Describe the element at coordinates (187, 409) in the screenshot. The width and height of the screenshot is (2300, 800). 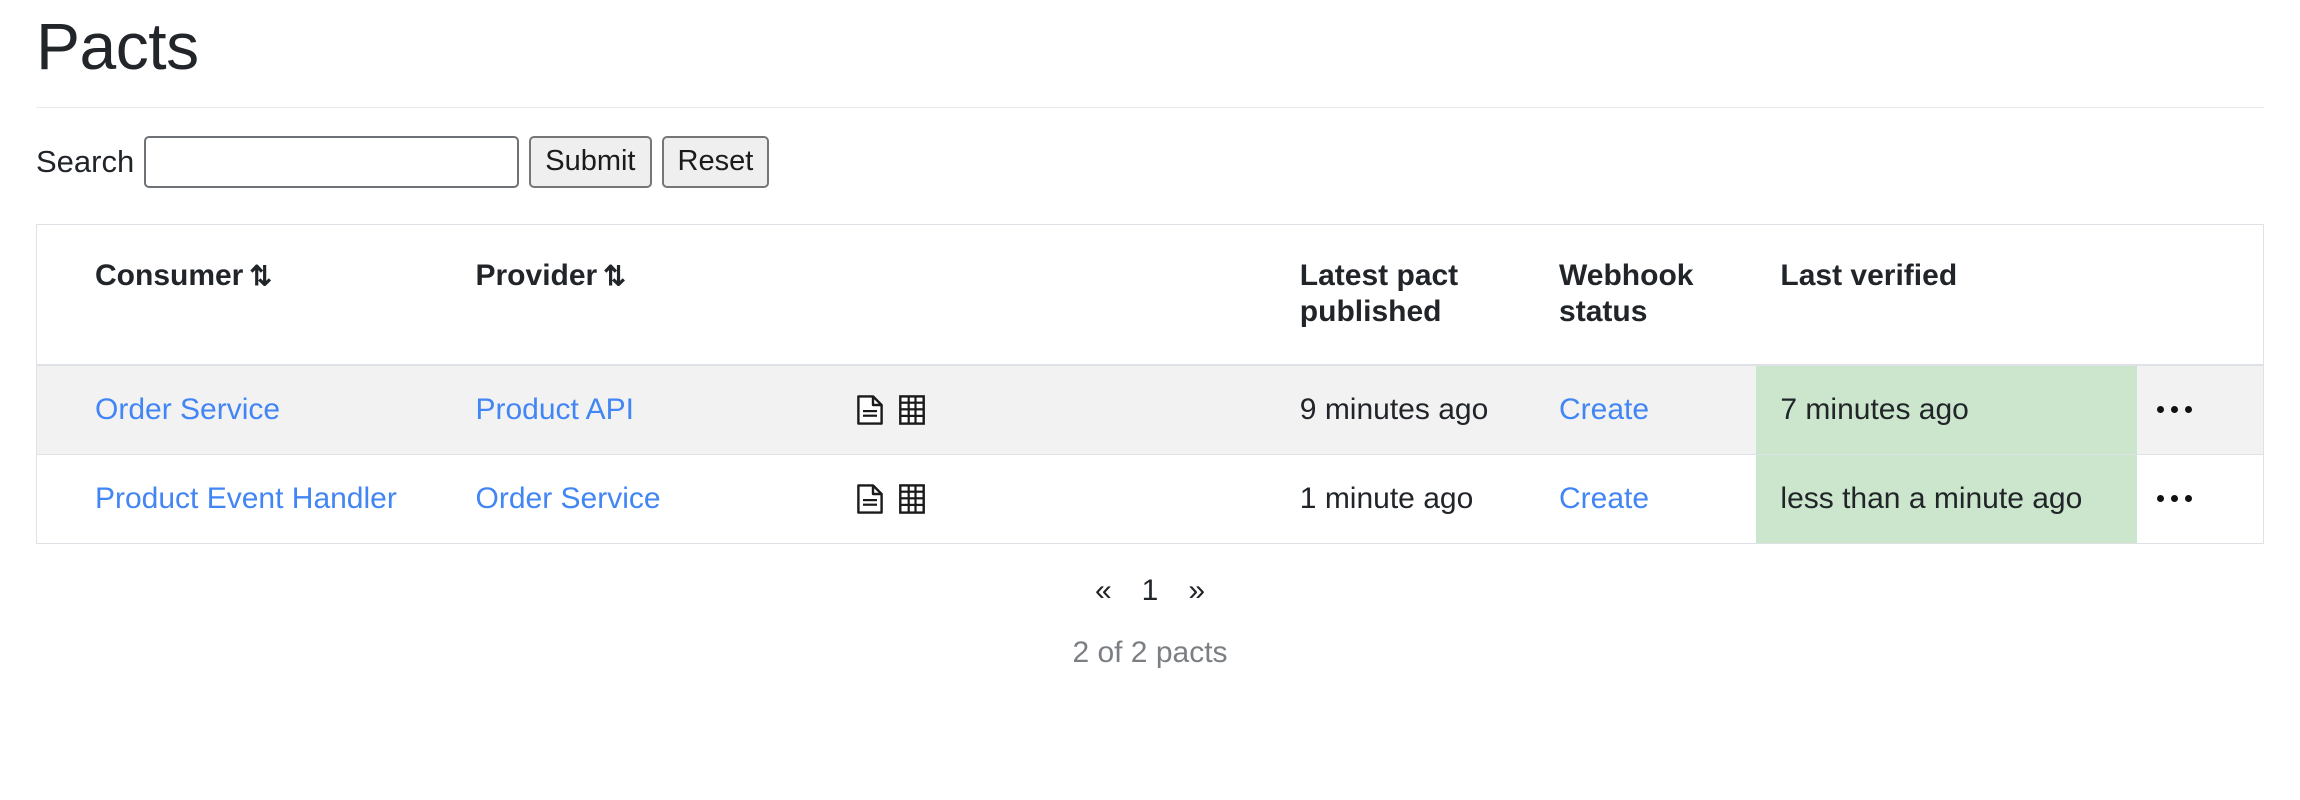
I see `consumer-link: Order Service` at that location.